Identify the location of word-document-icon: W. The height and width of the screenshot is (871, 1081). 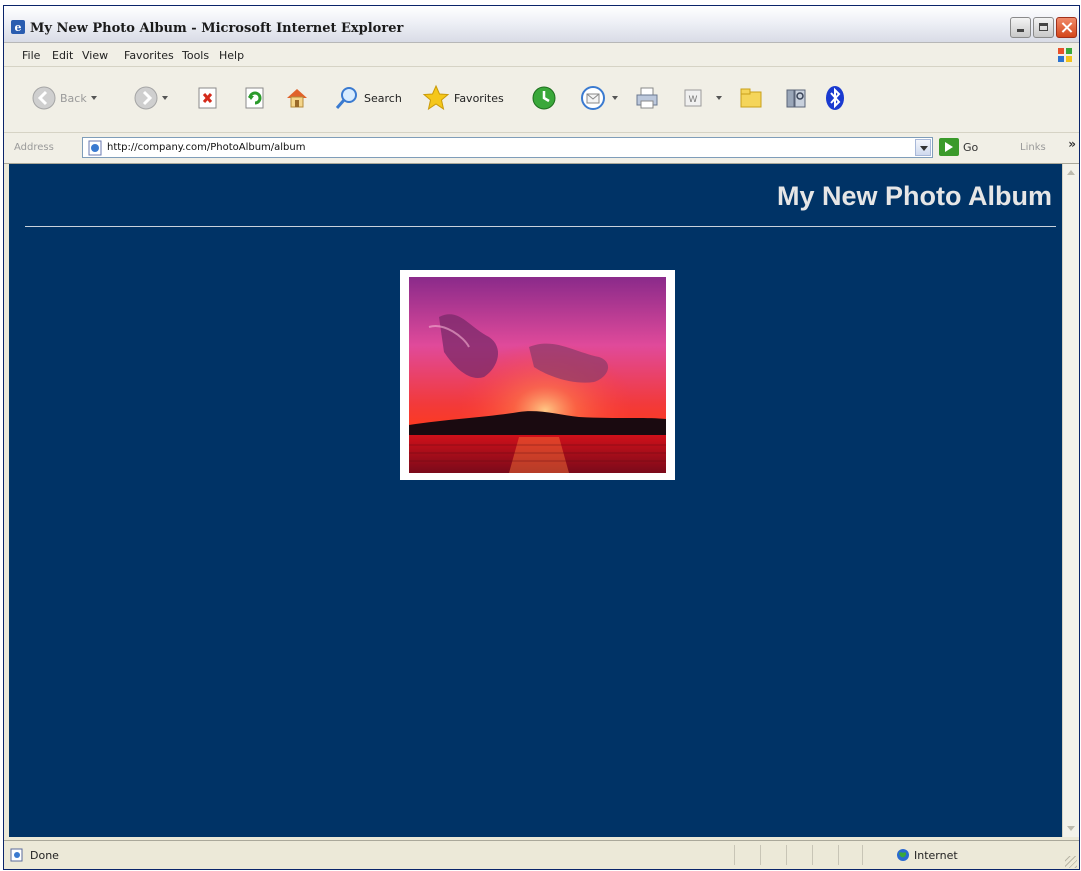
(693, 98).